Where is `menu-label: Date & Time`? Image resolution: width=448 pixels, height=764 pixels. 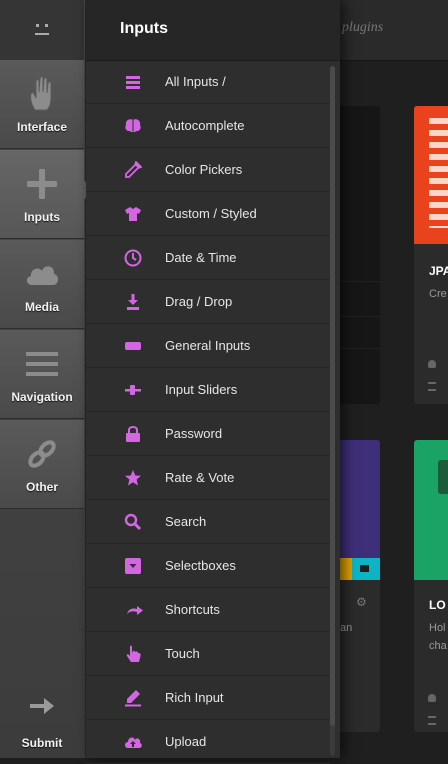 menu-label: Date & Time is located at coordinates (201, 257).